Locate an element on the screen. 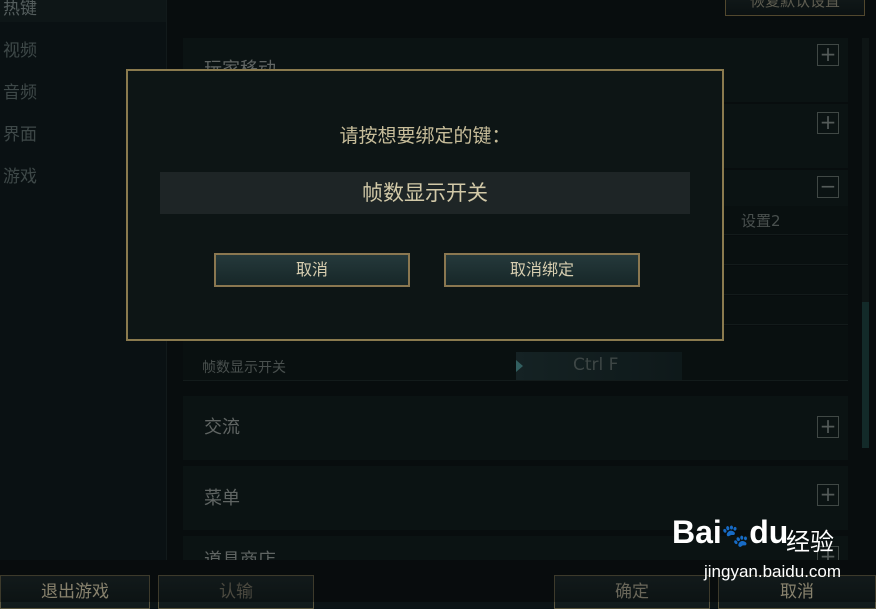  dialog-prompt: 请按想要绑定的键： is located at coordinates (425, 136).